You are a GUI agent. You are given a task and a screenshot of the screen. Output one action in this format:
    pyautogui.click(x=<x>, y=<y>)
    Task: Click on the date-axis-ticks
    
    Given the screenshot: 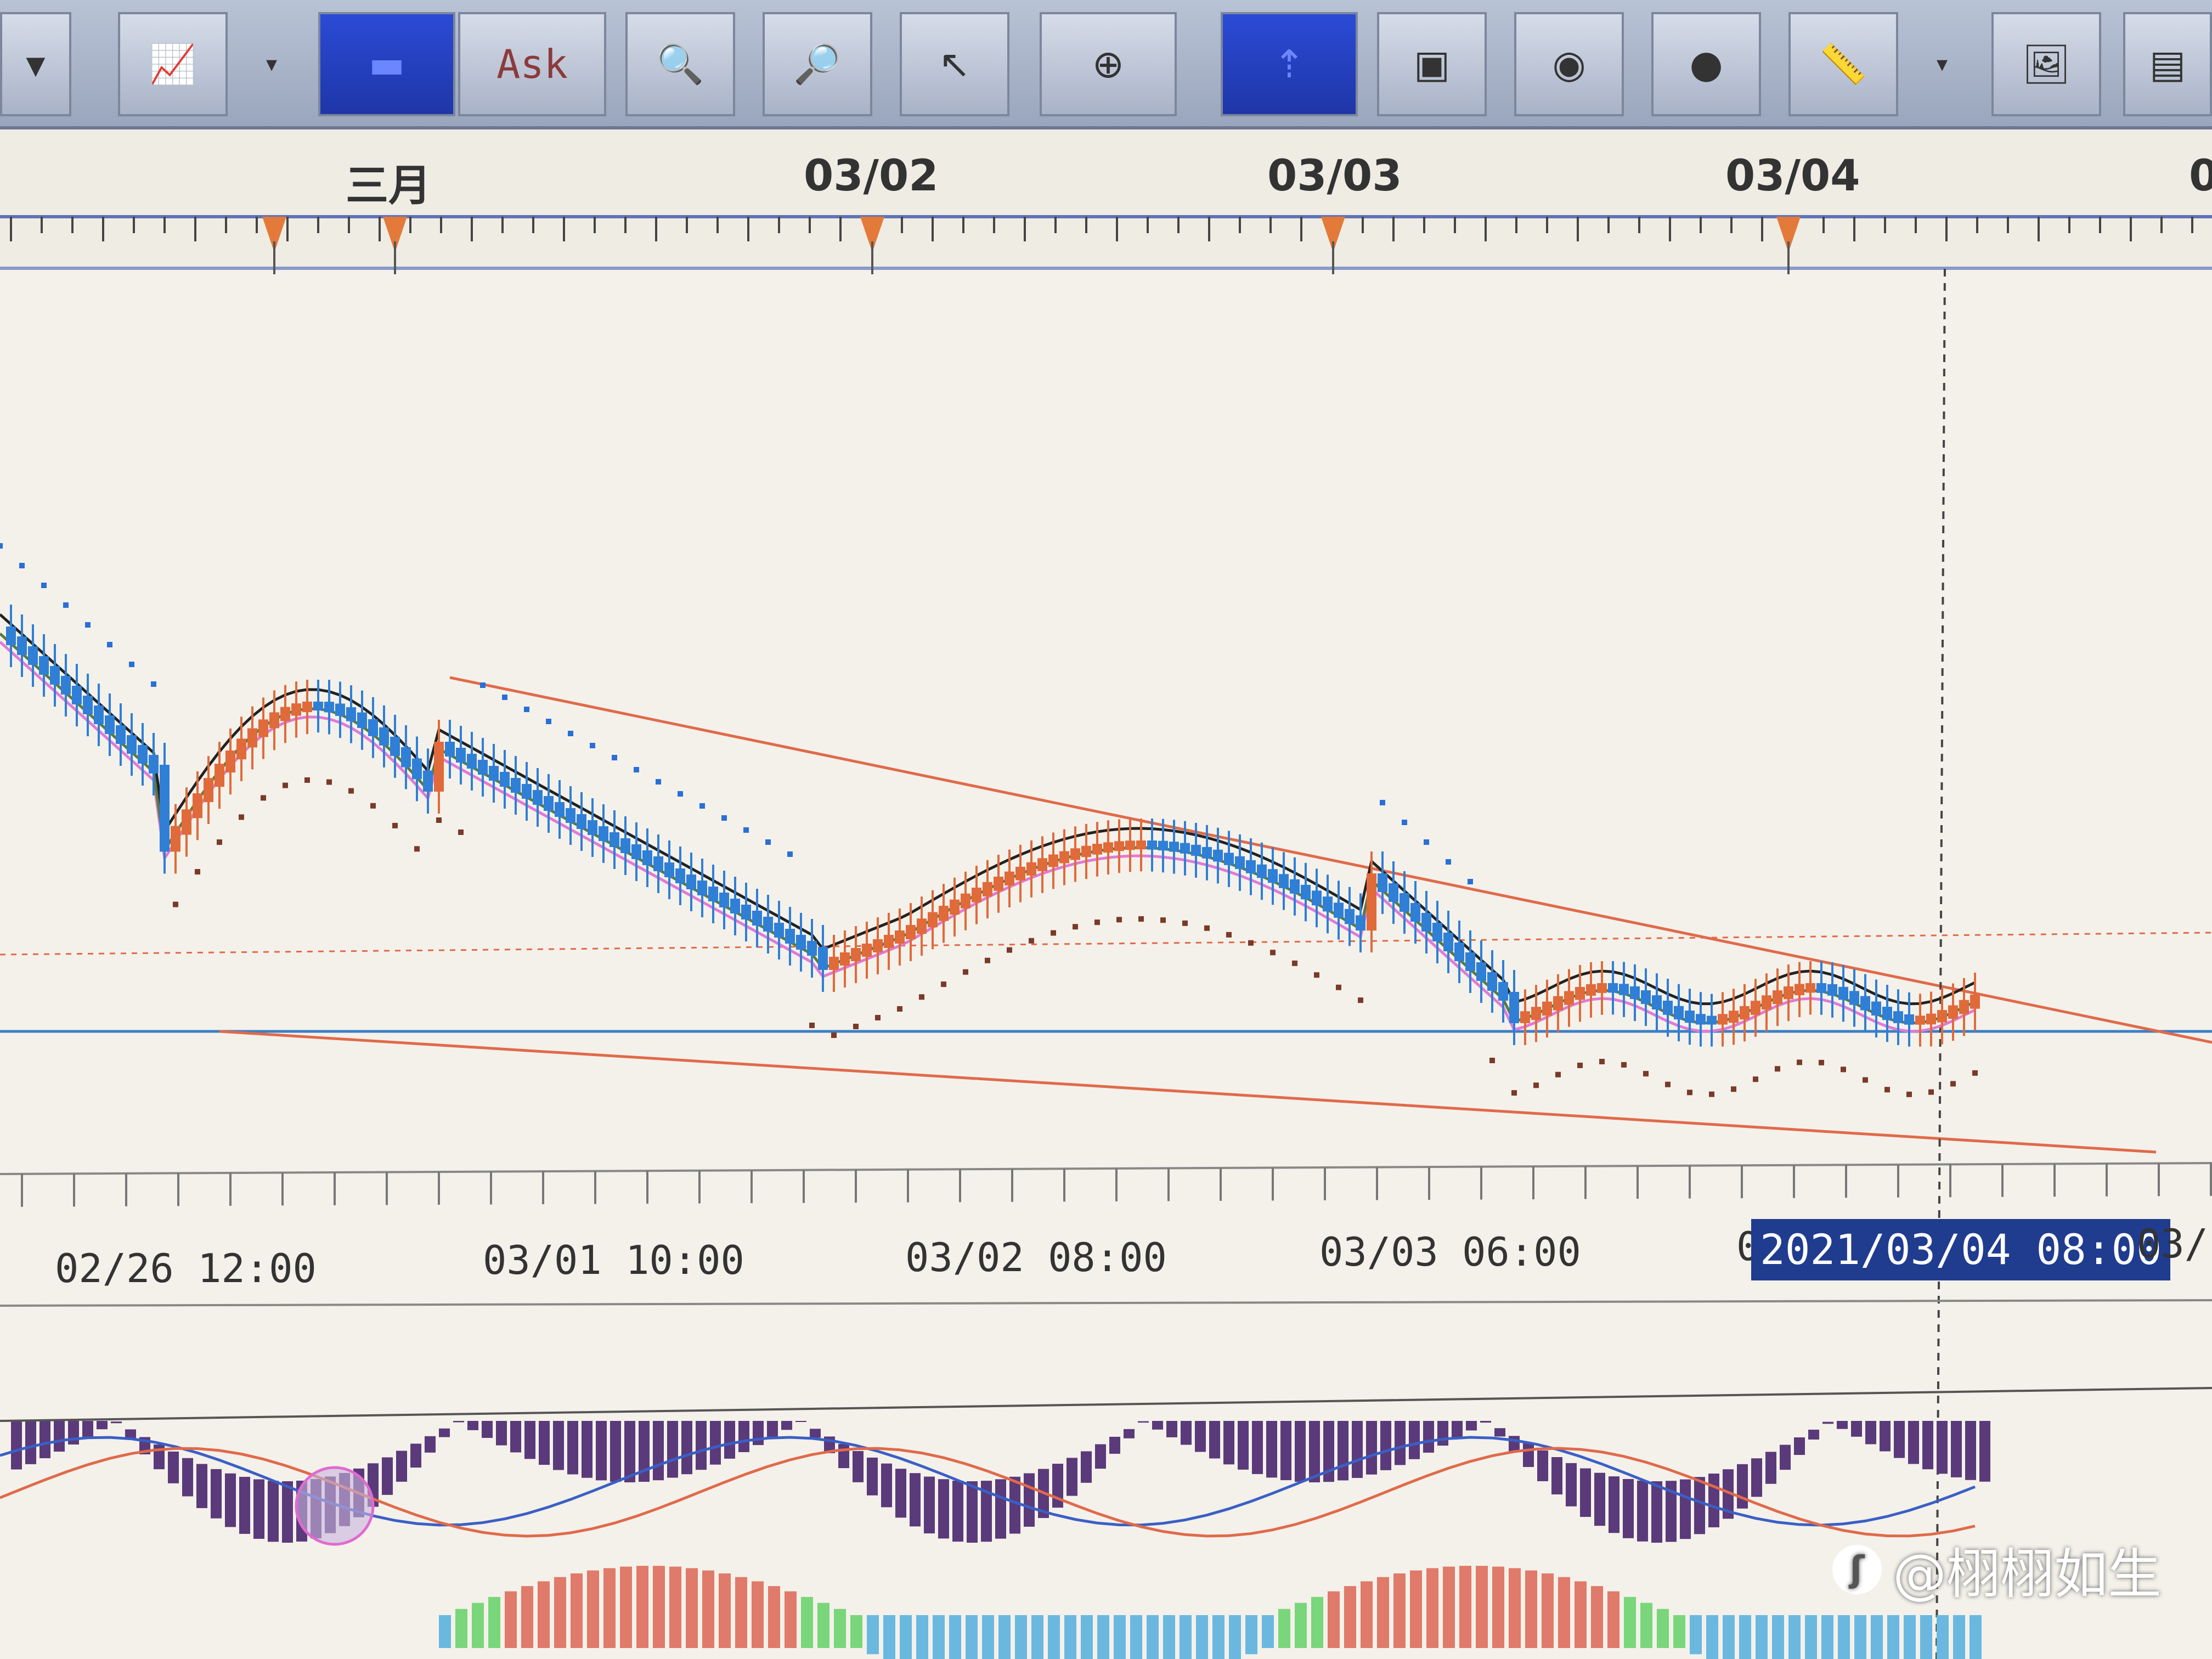 What is the action you would take?
    pyautogui.click(x=1106, y=244)
    